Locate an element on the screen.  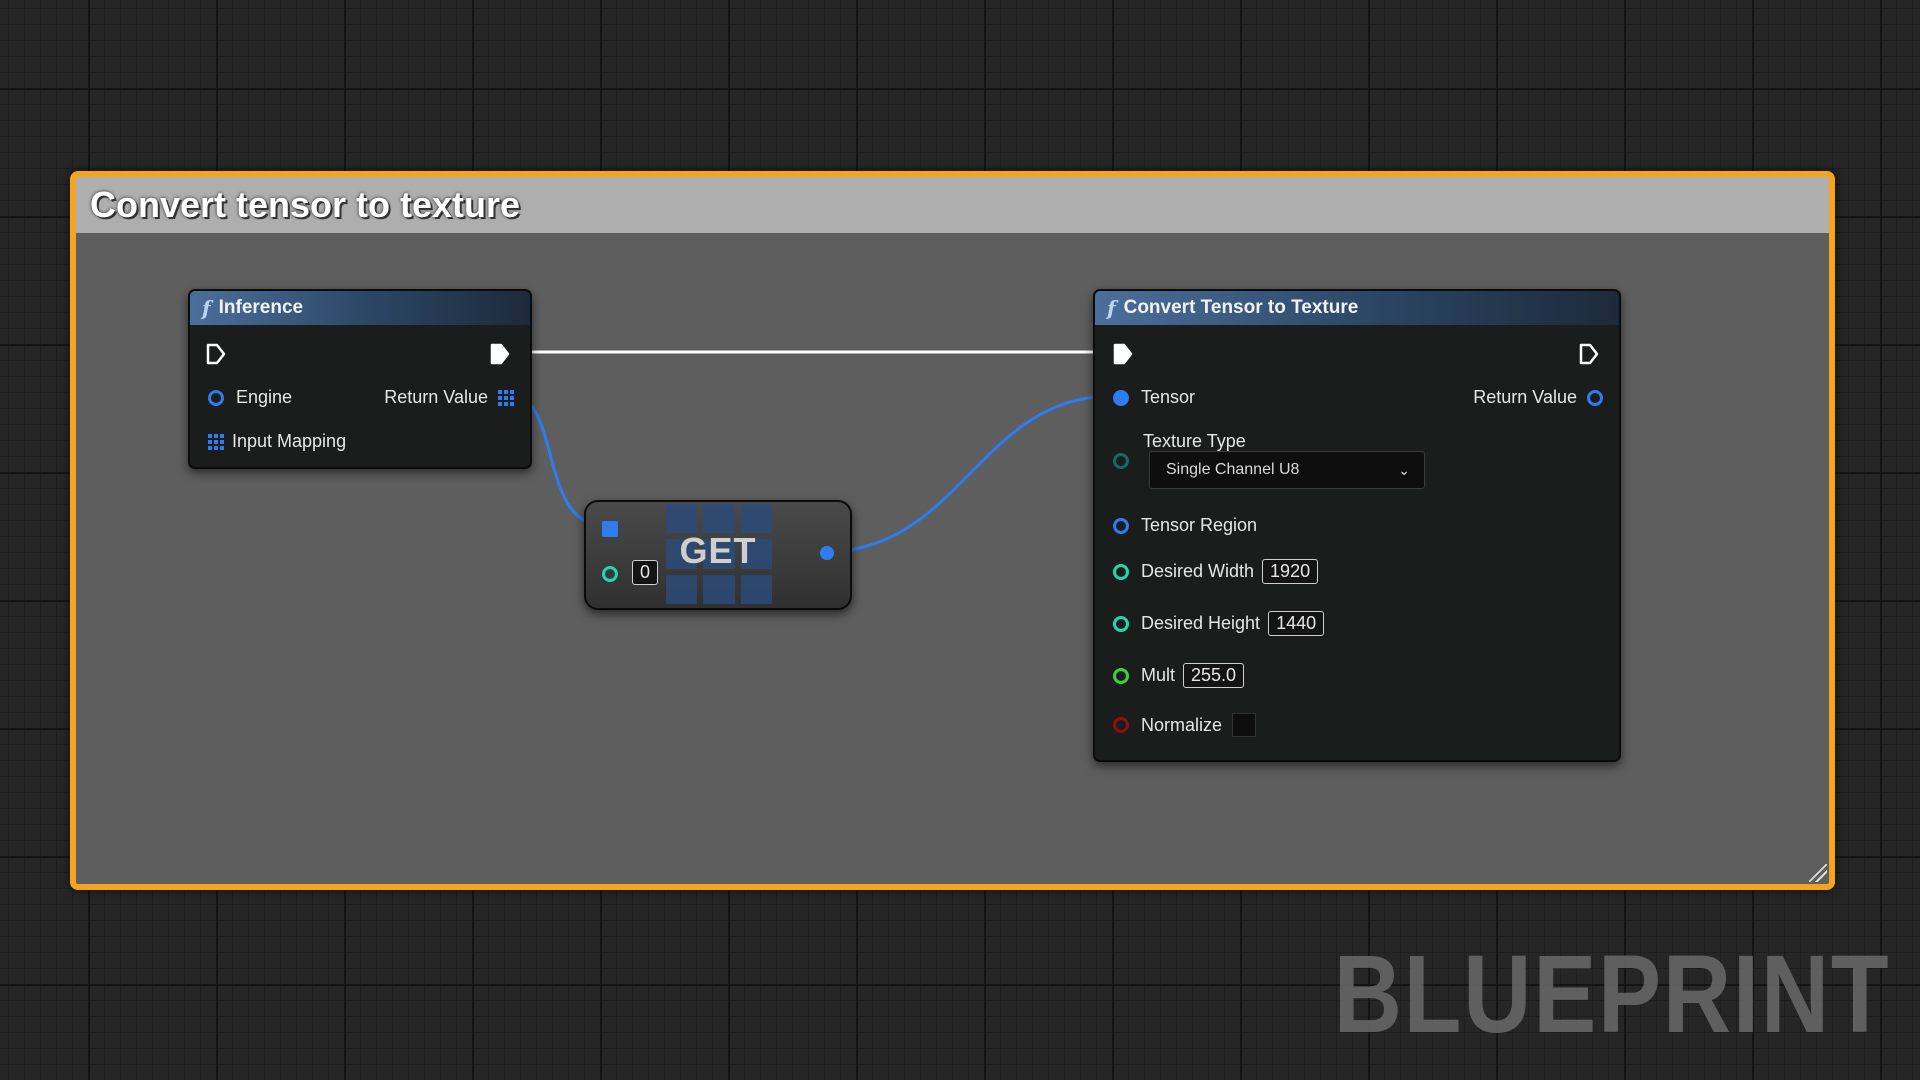
normalize-row: Normalize is located at coordinates (1185, 725).